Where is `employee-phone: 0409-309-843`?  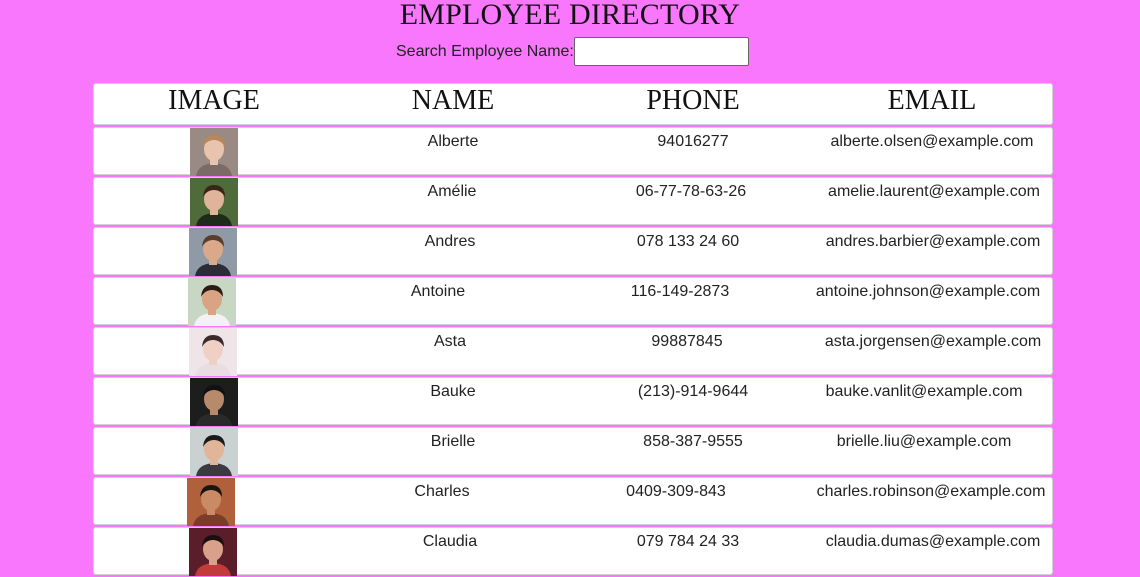 employee-phone: 0409-309-843 is located at coordinates (676, 491).